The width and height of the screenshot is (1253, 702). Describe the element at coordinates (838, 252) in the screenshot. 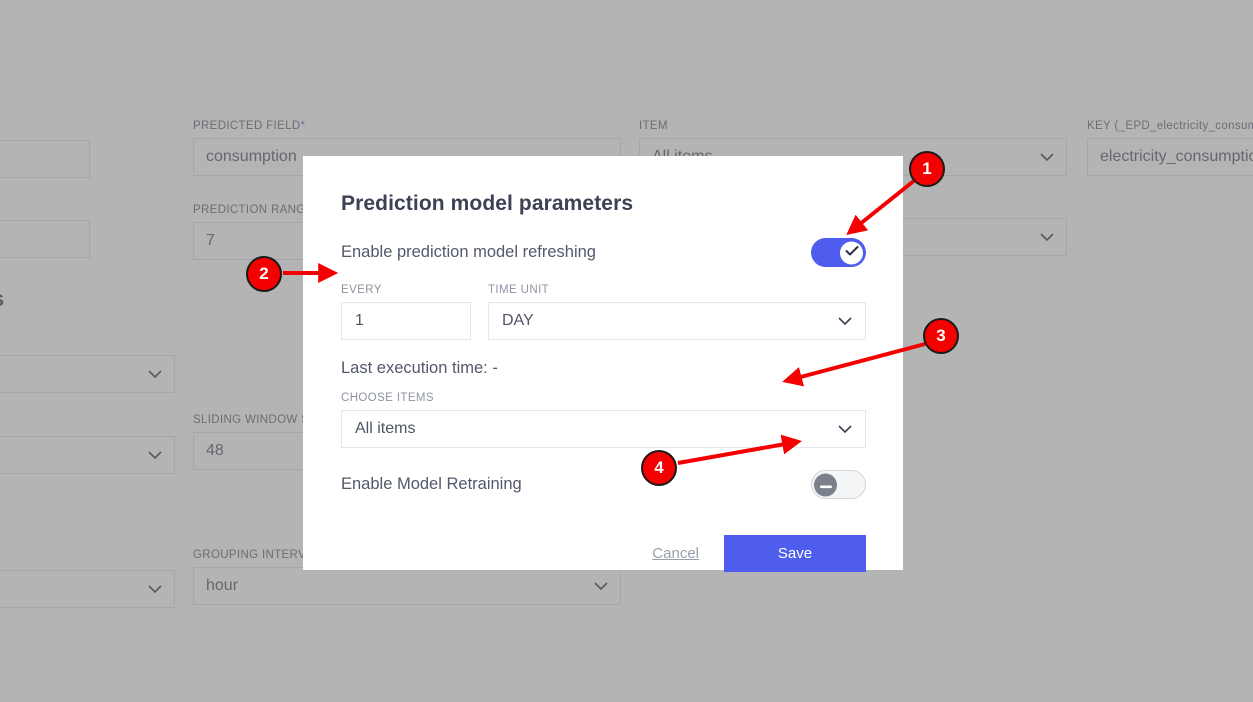

I see `enable-refresh-toggle` at that location.